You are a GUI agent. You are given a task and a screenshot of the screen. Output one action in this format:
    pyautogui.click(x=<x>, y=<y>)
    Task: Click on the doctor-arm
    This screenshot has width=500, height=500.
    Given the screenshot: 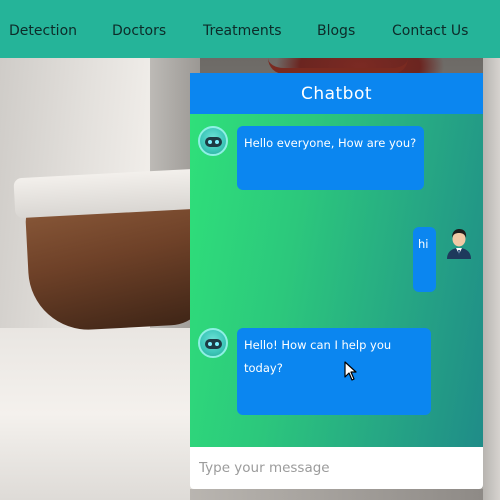 What is the action you would take?
    pyautogui.click(x=118, y=263)
    